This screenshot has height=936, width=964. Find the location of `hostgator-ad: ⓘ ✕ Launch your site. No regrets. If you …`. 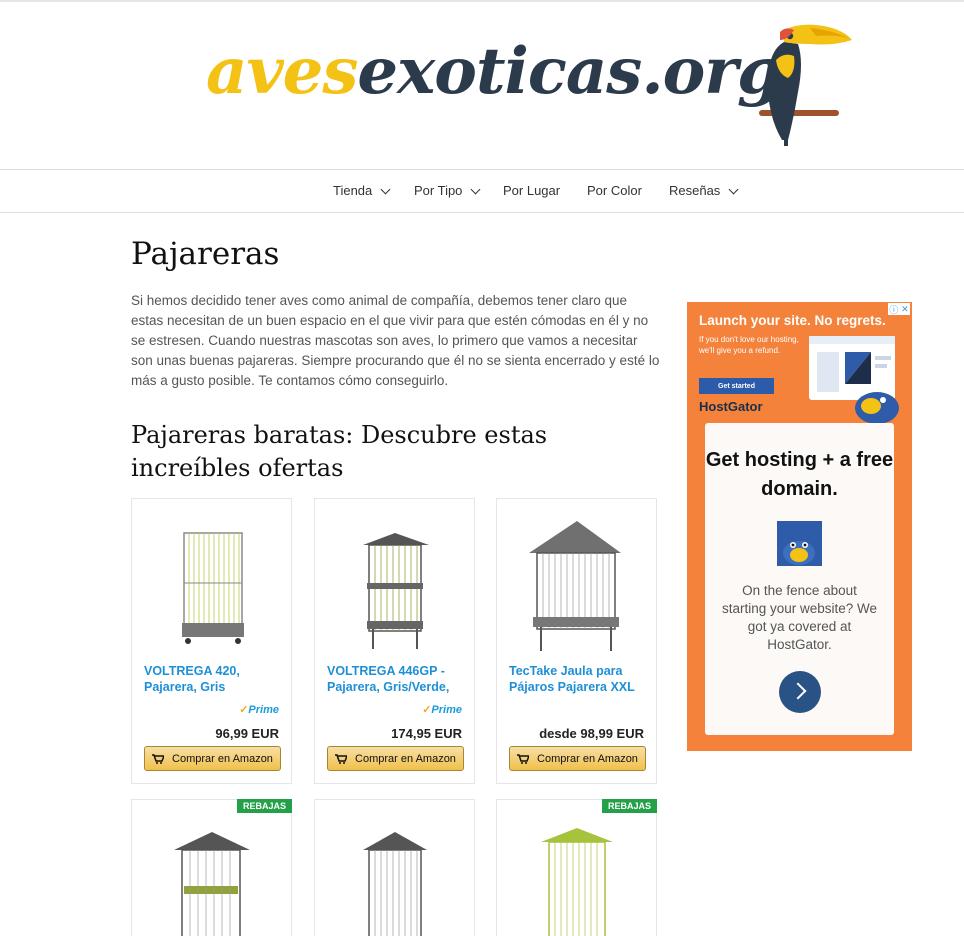

hostgator-ad: ⓘ ✕ Launch your site. No regrets. If you … is located at coordinates (799, 526).